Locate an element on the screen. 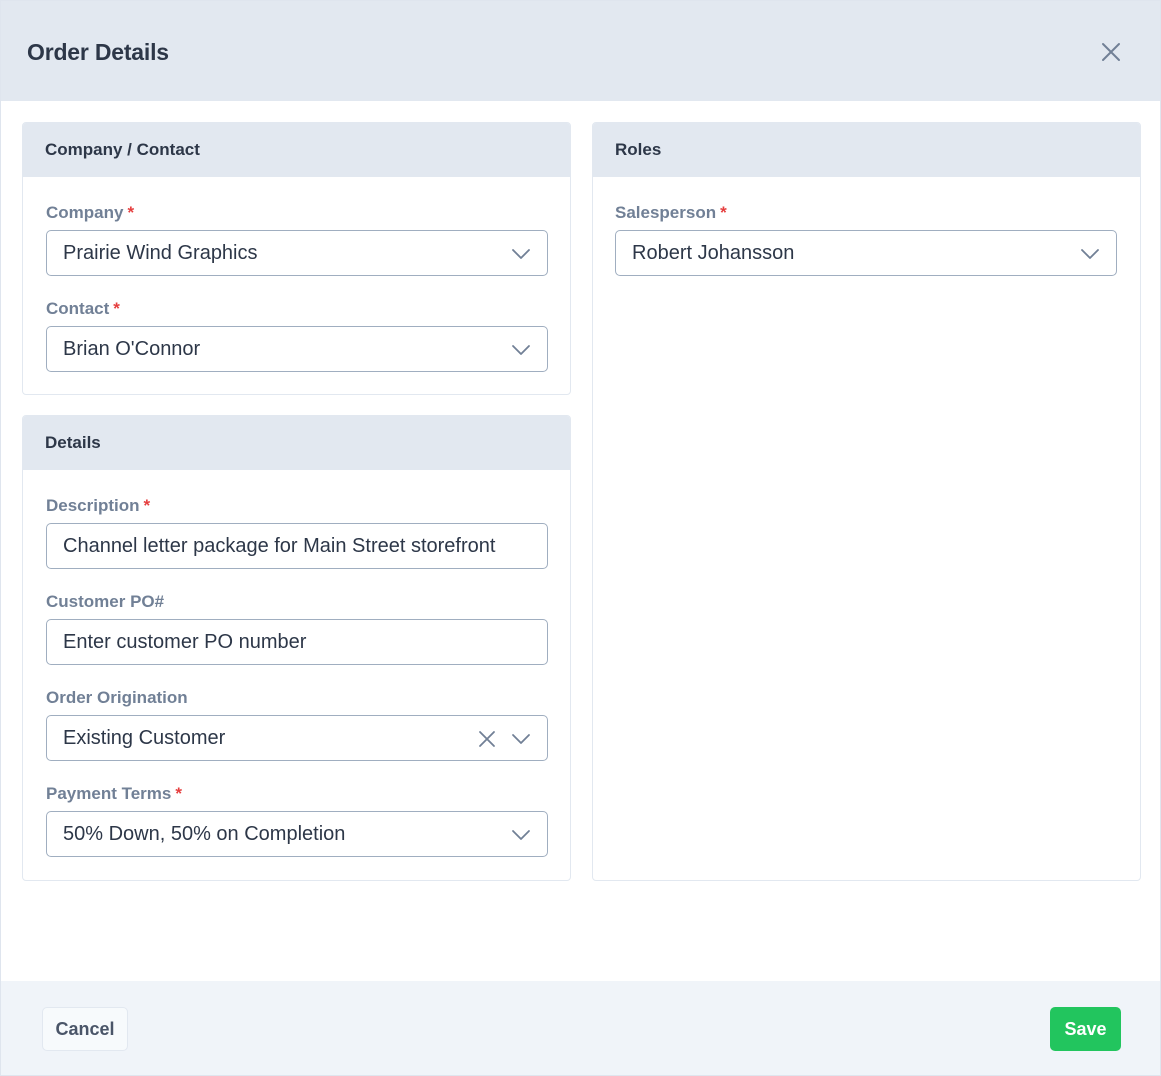 The image size is (1161, 1076). customer-po-input is located at coordinates (297, 642).